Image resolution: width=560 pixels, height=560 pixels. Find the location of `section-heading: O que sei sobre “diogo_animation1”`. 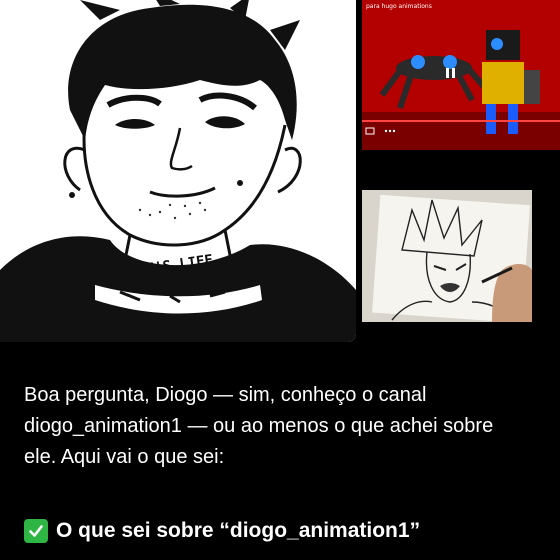

section-heading: O que sei sobre “diogo_animation1” is located at coordinates (284, 531).